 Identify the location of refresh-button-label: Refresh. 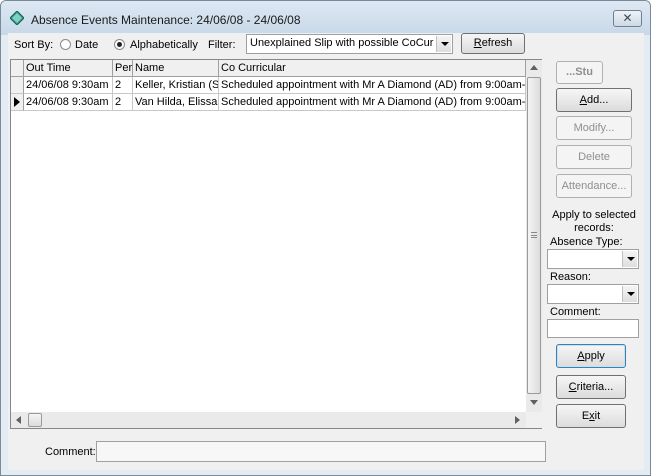
(493, 43).